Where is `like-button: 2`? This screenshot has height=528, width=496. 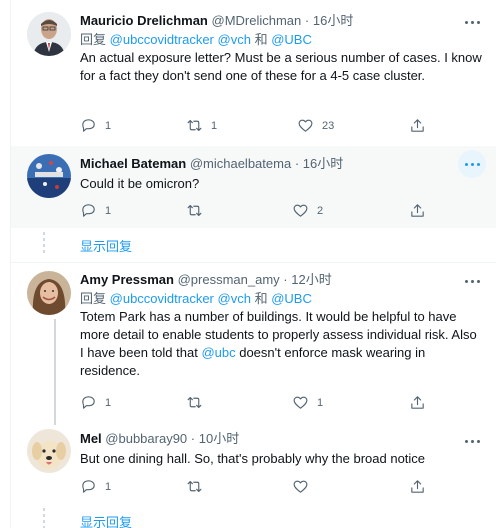
like-button: 2 is located at coordinates (307, 210).